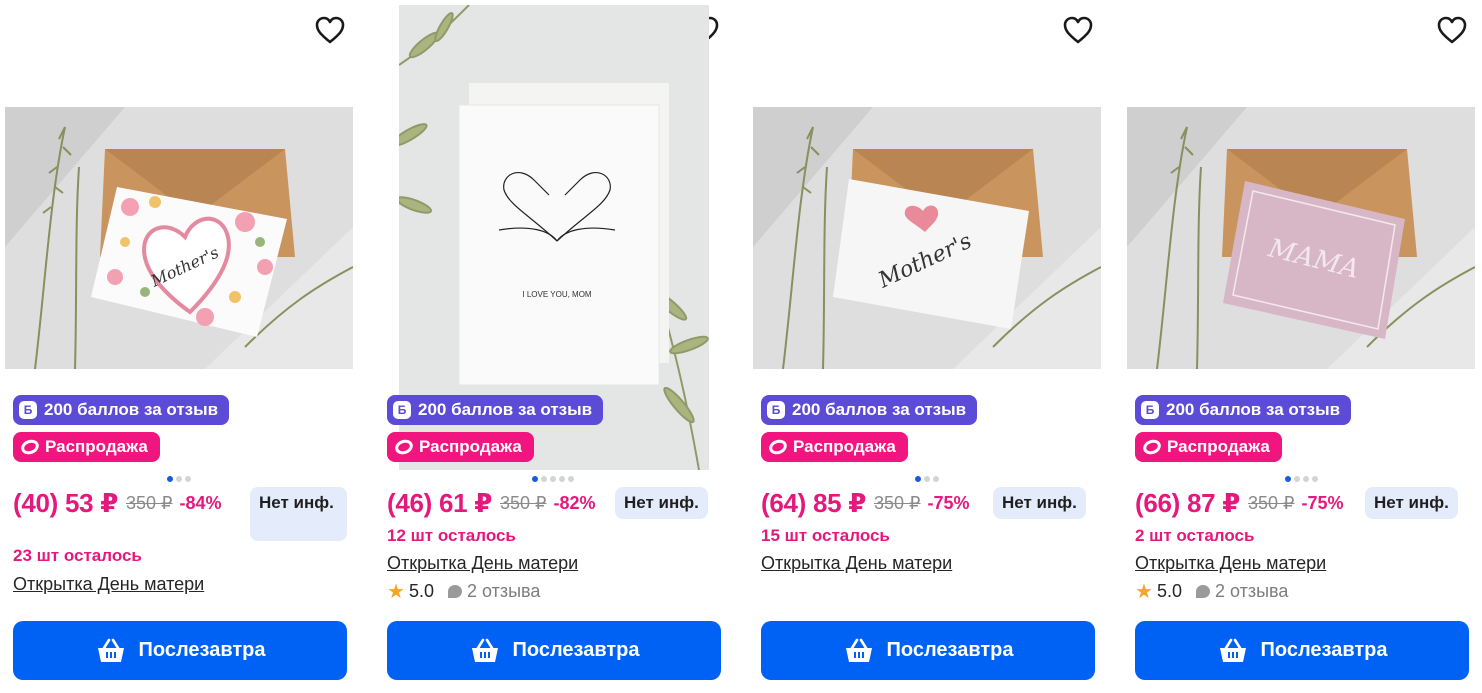 The height and width of the screenshot is (693, 1482). What do you see at coordinates (451, 535) in the screenshot?
I see `stock-left: 12 шт осталось` at bounding box center [451, 535].